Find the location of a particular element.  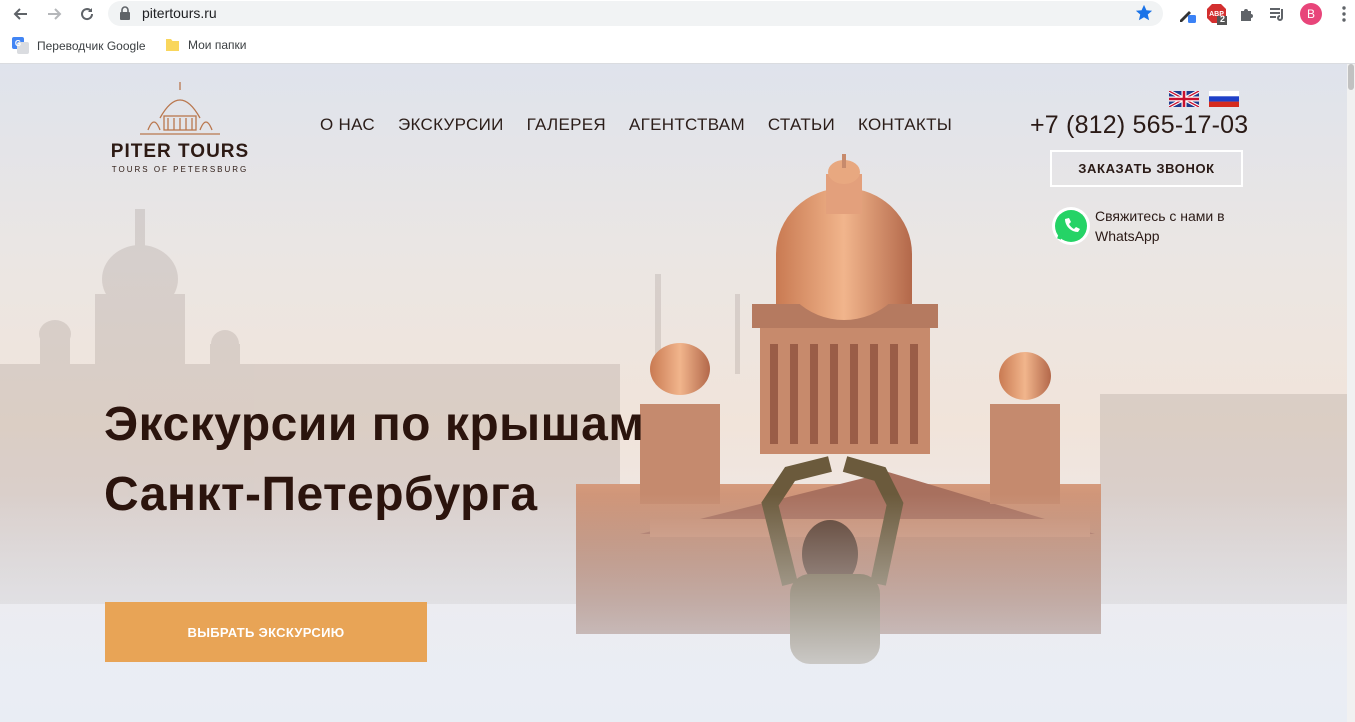

whatsapp-text: Свяжитесь с нами в WhatsApp is located at coordinates (1160, 226).